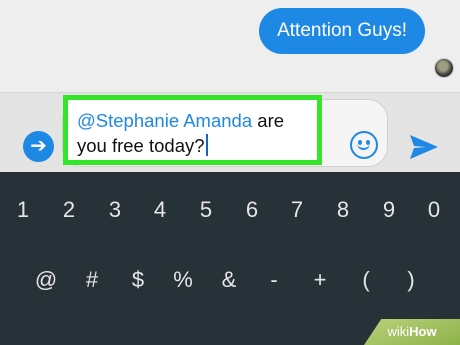 The width and height of the screenshot is (460, 345). What do you see at coordinates (69, 210) in the screenshot?
I see `key-2: 2` at bounding box center [69, 210].